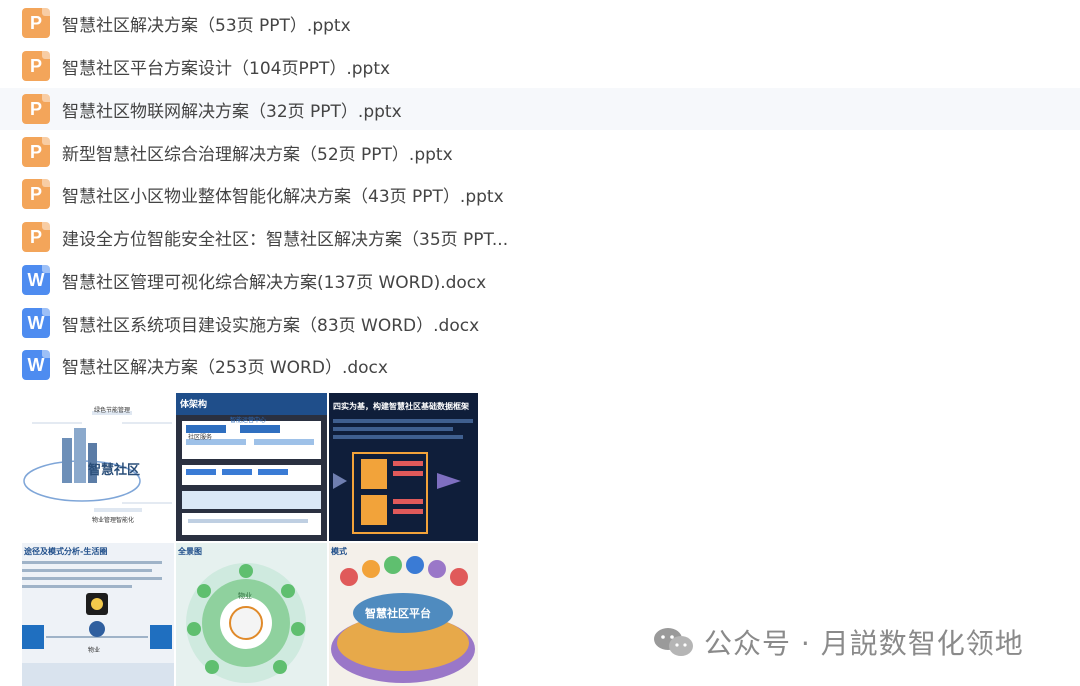  What do you see at coordinates (540, 194) in the screenshot?
I see `file-row: P 智慧社区小区物业整体智能化解决方案（43页 PPT）.pptx` at bounding box center [540, 194].